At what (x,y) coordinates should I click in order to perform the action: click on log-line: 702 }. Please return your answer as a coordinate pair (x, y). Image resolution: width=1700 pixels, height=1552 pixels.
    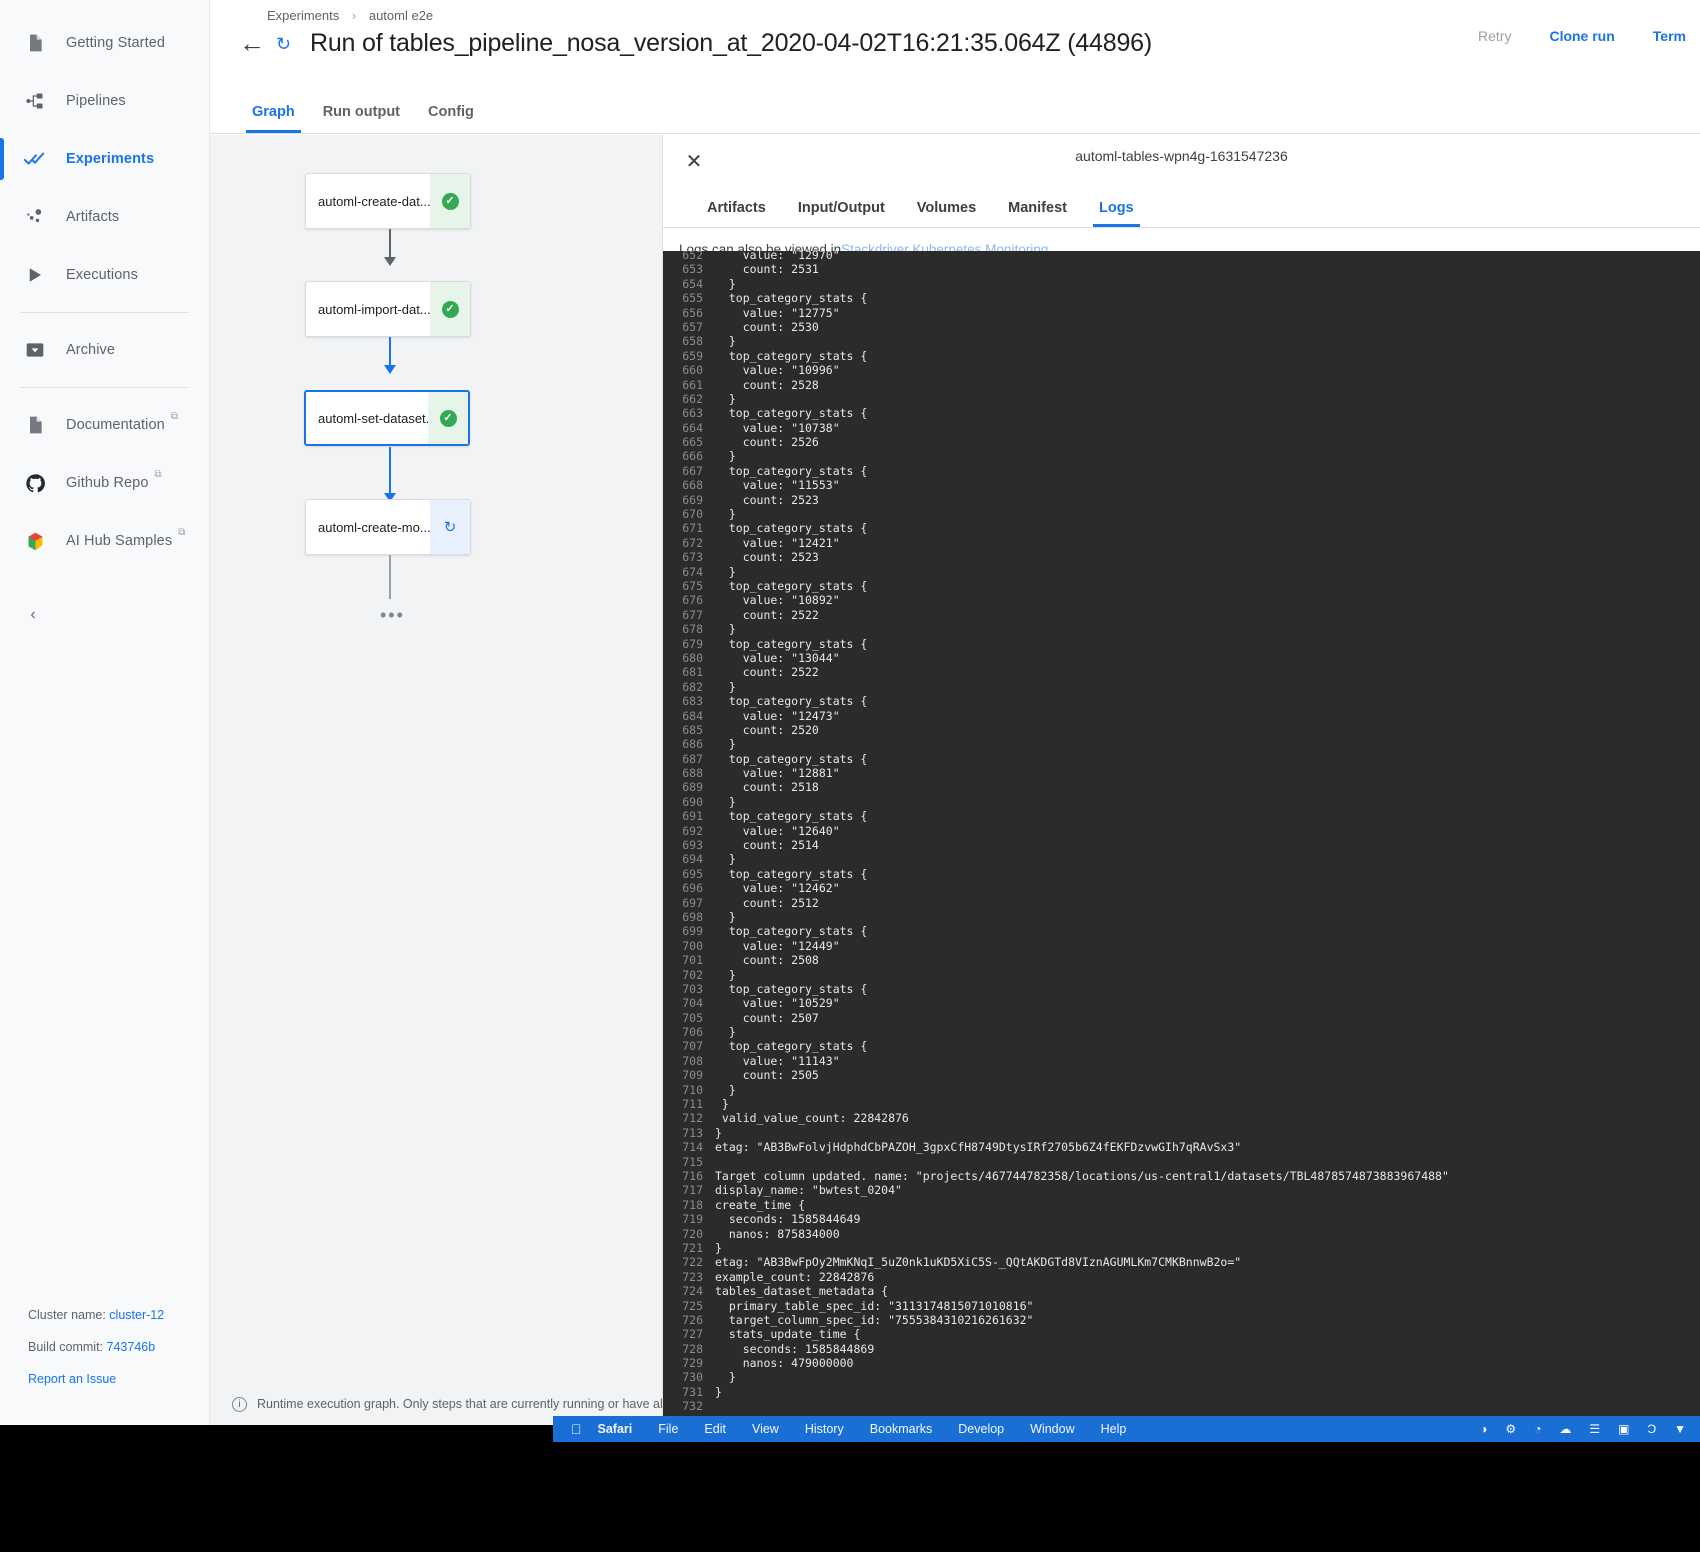
    Looking at the image, I should click on (1181, 975).